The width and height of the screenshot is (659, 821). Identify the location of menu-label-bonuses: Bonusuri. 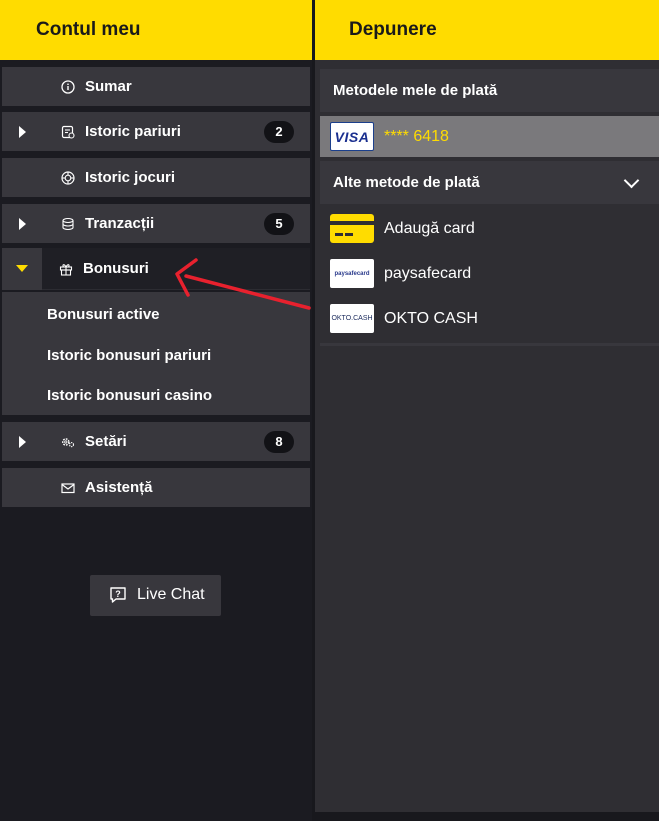
(116, 268).